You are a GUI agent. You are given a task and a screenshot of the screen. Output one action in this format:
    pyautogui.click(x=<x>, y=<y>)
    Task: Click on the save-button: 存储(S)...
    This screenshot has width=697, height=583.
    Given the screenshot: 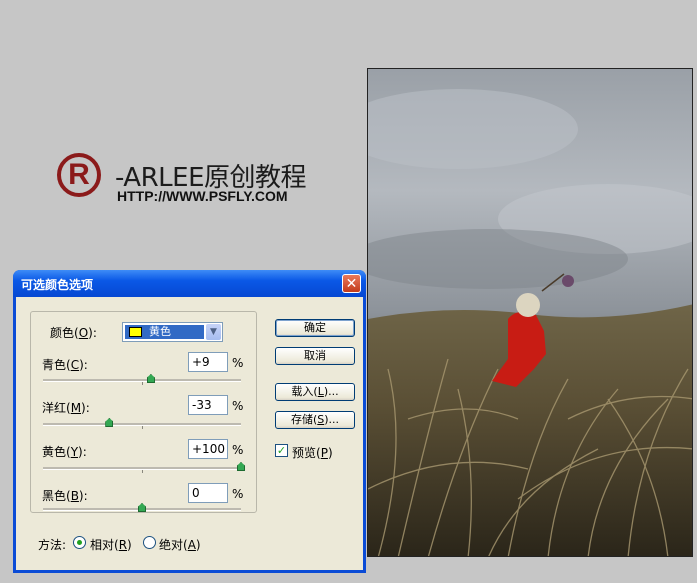 What is the action you would take?
    pyautogui.click(x=315, y=420)
    